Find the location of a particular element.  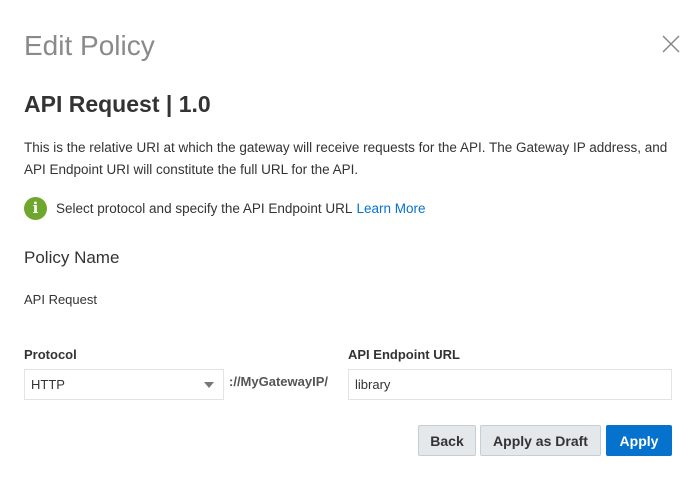

apply-button: Apply is located at coordinates (639, 440).